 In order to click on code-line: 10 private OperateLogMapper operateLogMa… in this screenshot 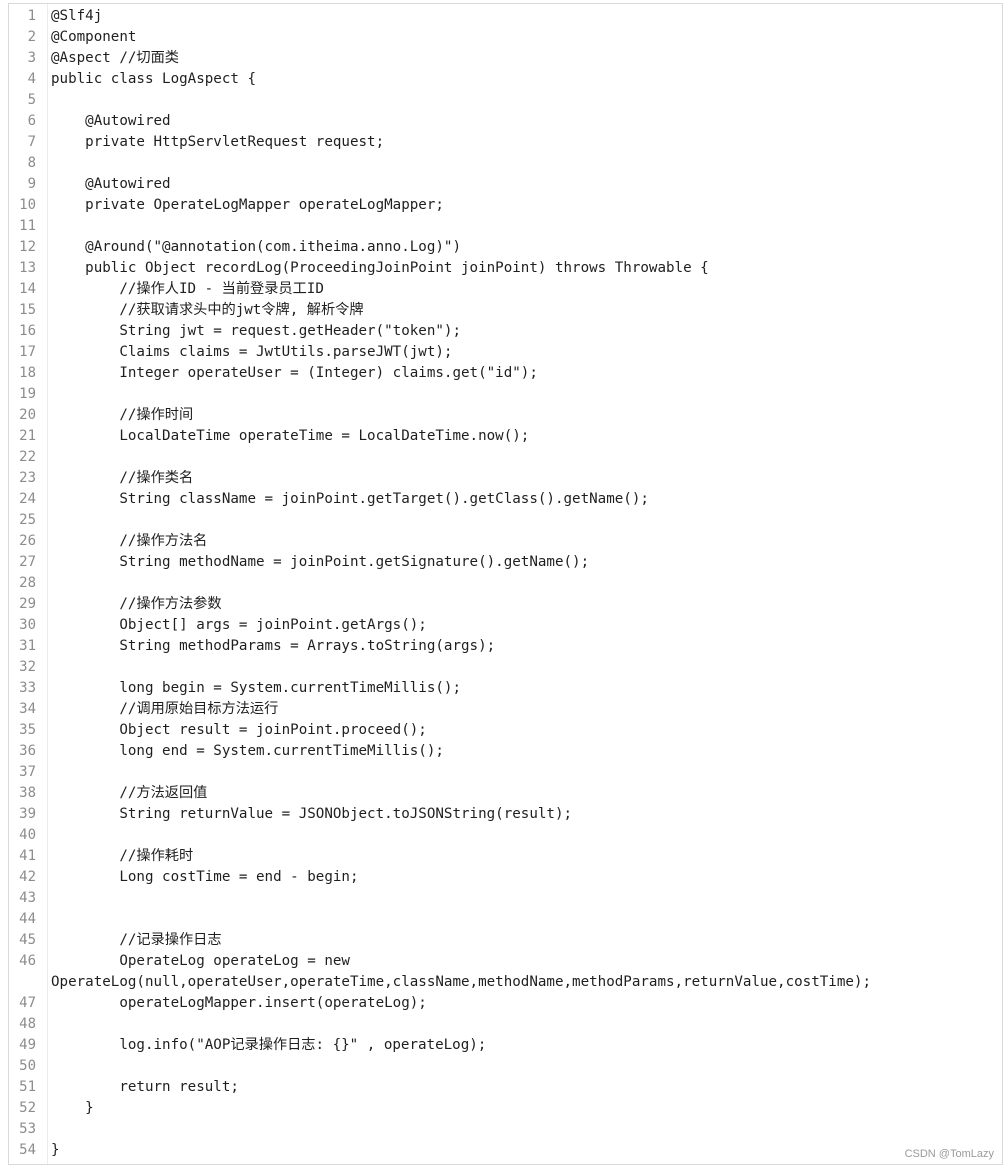, I will do `click(505, 205)`.